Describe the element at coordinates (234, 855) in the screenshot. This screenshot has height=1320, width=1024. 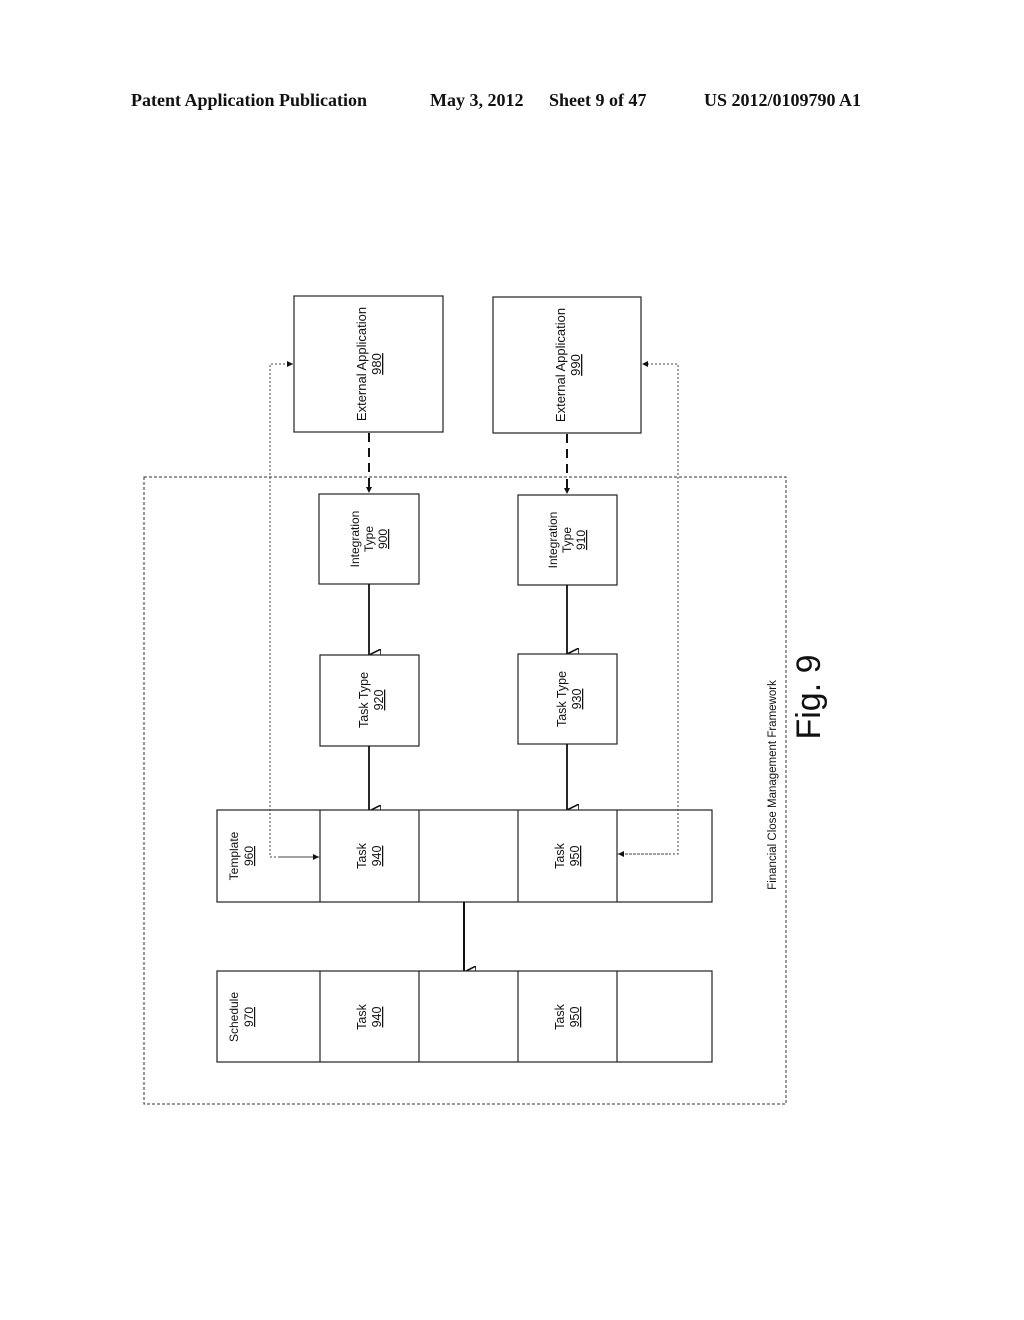
I see `svg-text: Template` at that location.